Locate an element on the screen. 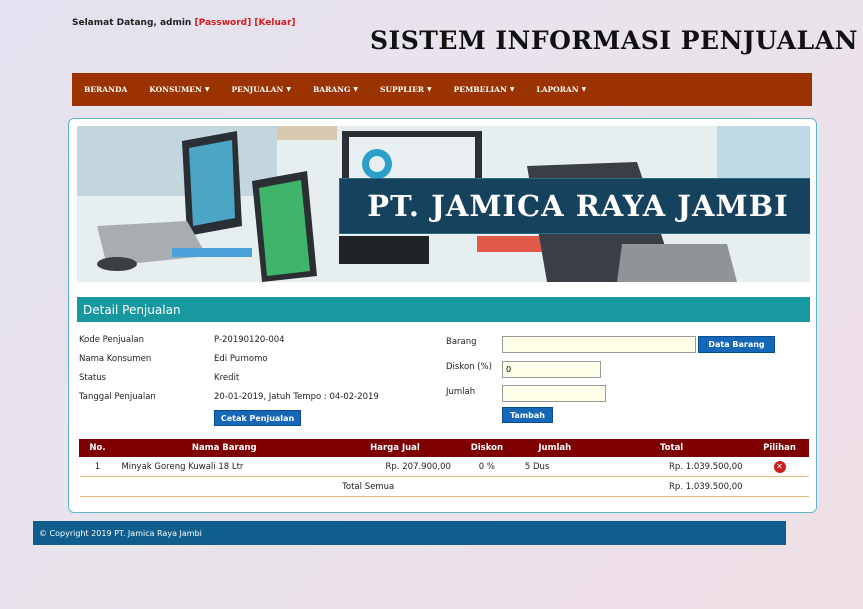  nav-supplier: SUPPLIER ▼ is located at coordinates (406, 89).